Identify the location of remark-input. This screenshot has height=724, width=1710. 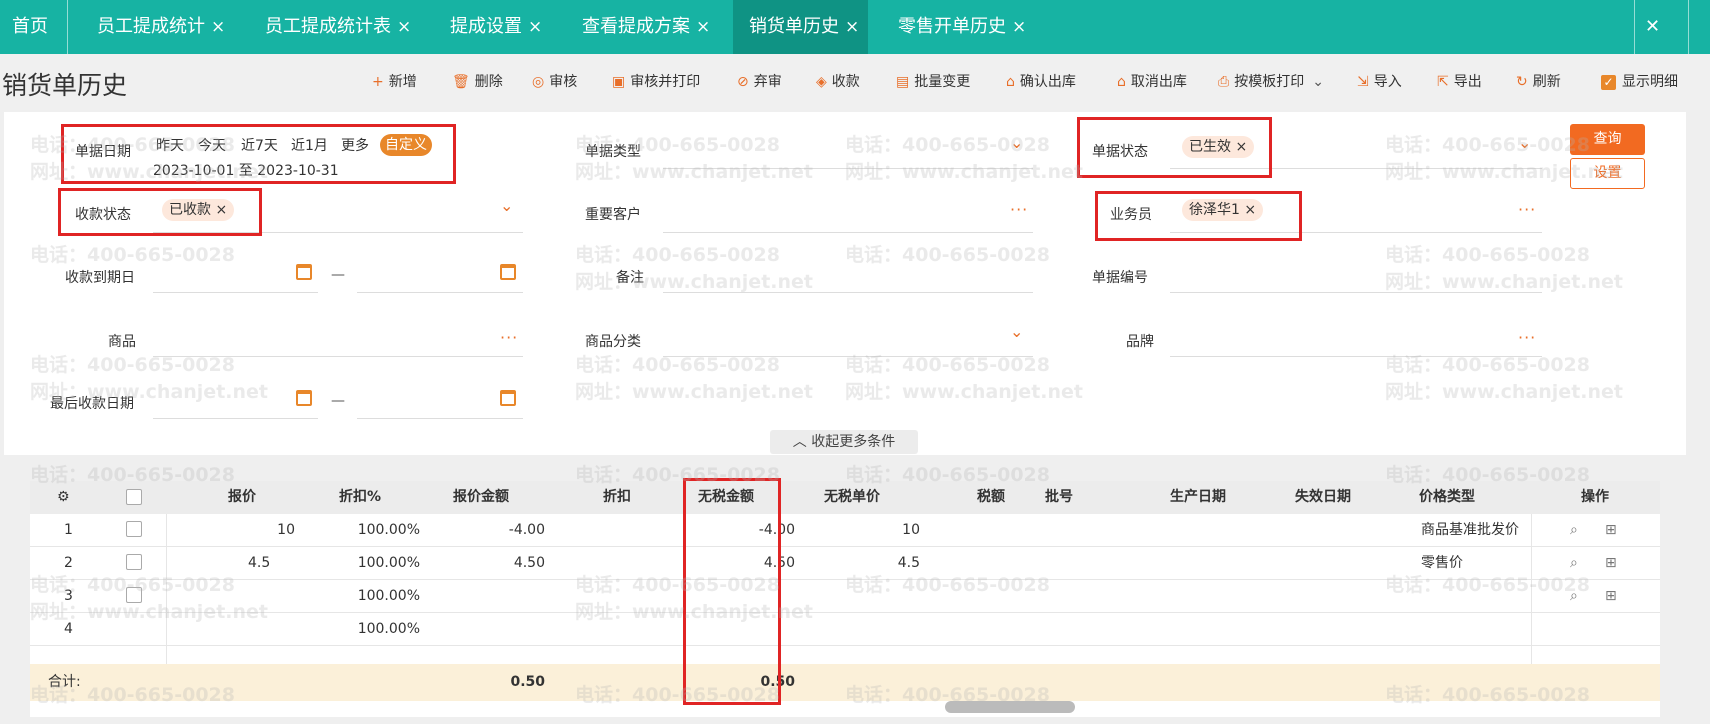
(848, 292).